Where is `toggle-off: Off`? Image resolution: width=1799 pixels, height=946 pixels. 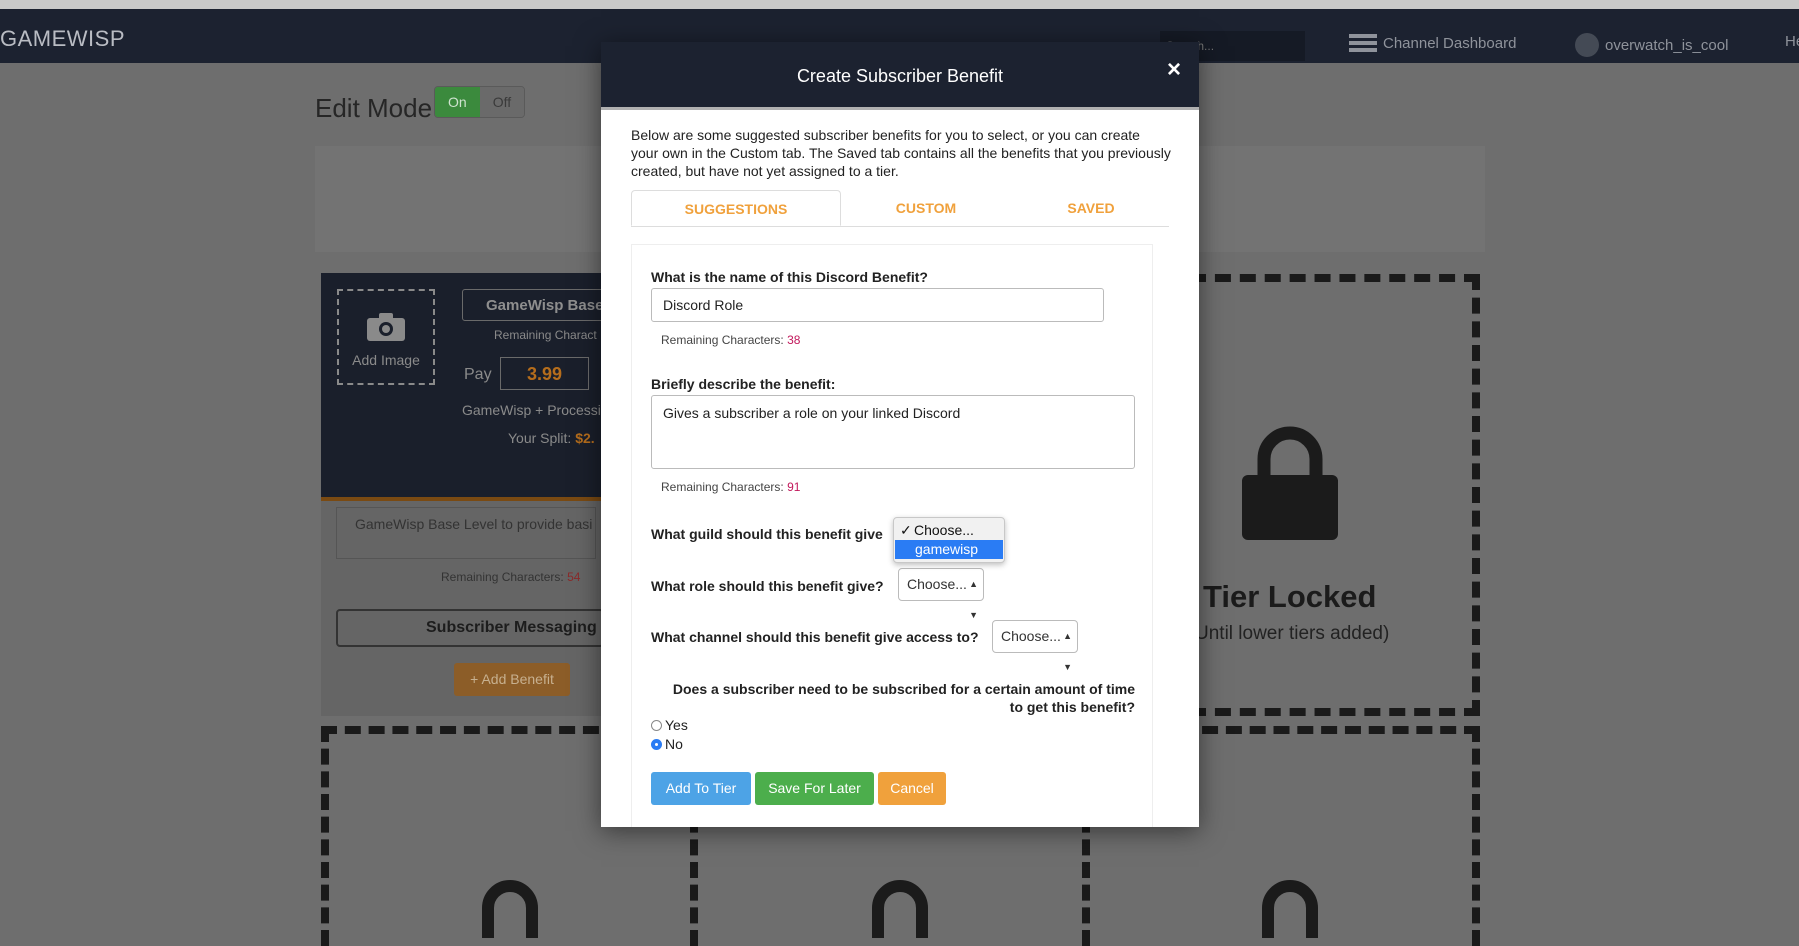 toggle-off: Off is located at coordinates (502, 102).